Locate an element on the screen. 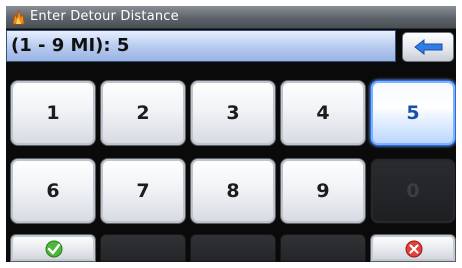 The image size is (462, 268). key-label: 4 is located at coordinates (323, 113).